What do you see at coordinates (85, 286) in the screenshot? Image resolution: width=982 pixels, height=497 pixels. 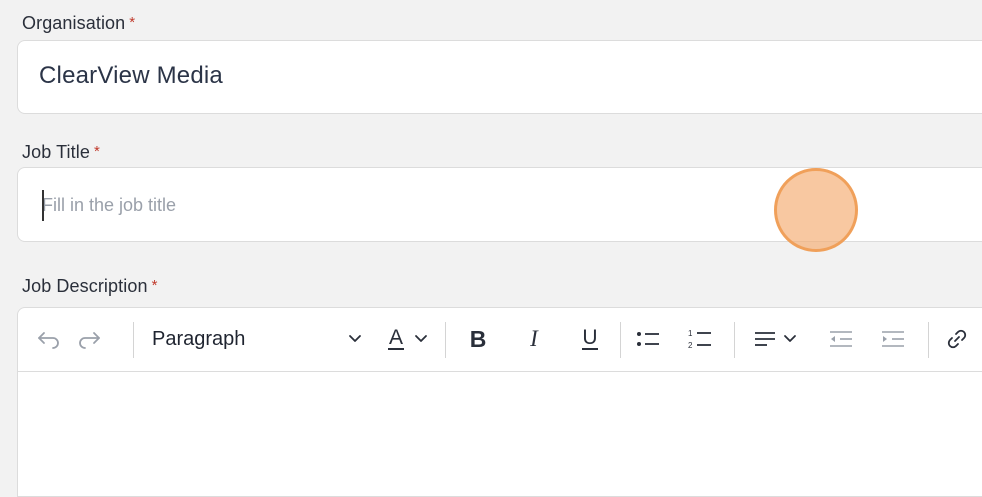 I see `job-description-label-text: Job Description` at bounding box center [85, 286].